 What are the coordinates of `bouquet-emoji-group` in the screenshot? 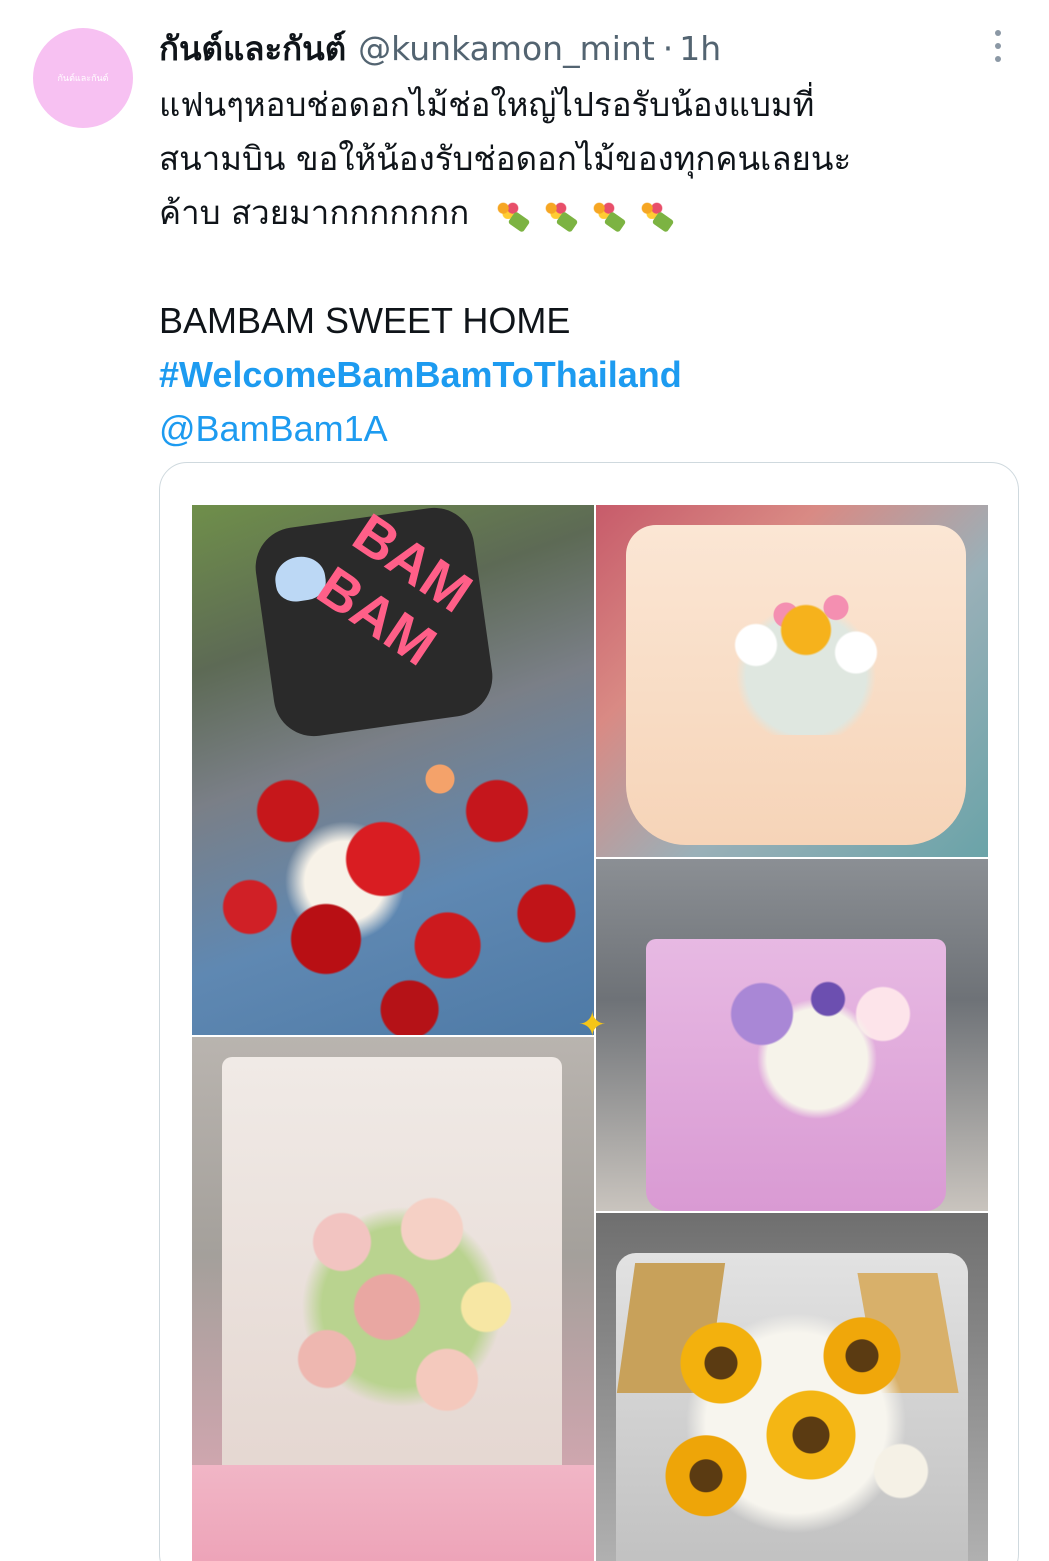 It's located at (584, 215).